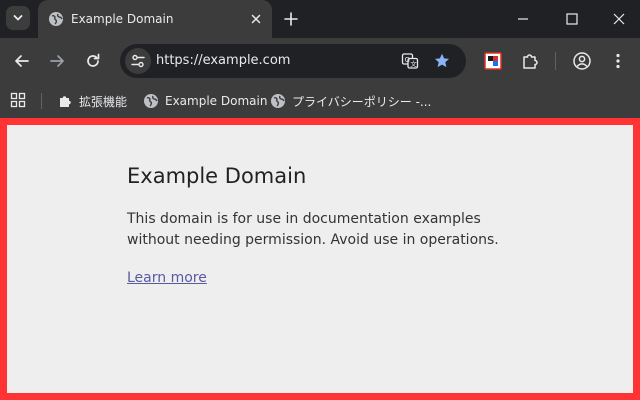  What do you see at coordinates (18, 100) in the screenshot?
I see `apps-grid-icon` at bounding box center [18, 100].